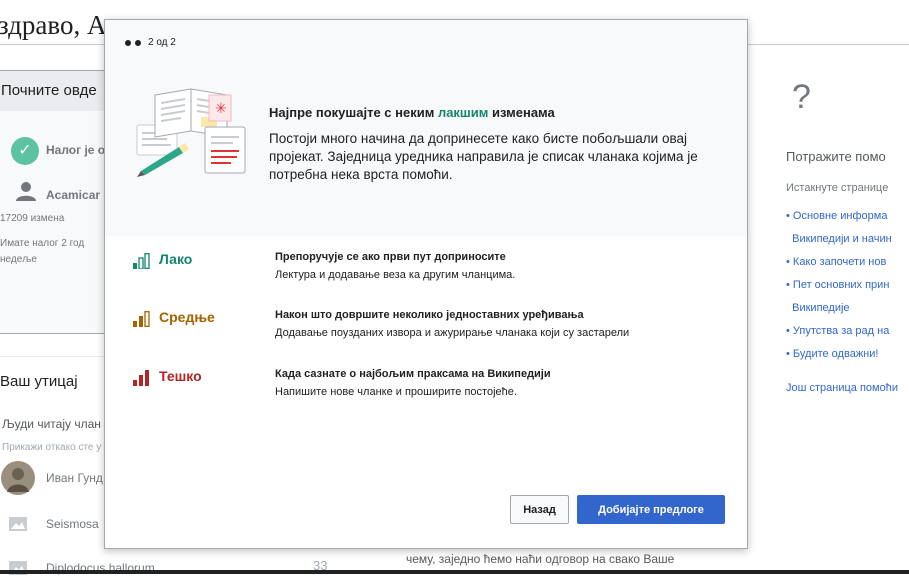 Image resolution: width=909 pixels, height=586 pixels. Describe the element at coordinates (847, 216) in the screenshot. I see `help-link: • Основне информа` at that location.